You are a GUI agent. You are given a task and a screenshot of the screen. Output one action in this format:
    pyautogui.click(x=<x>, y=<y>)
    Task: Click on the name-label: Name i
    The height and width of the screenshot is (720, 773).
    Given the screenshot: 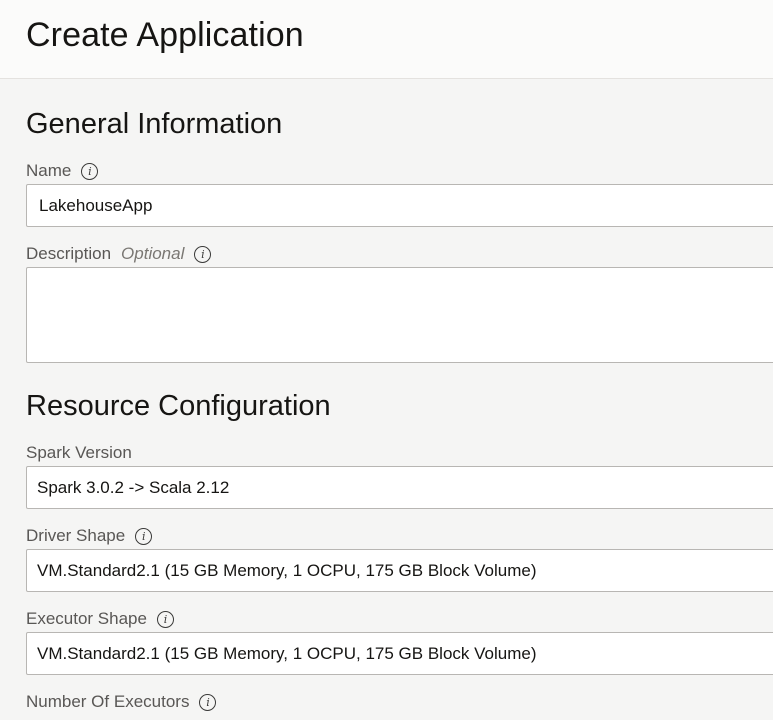 What is the action you would take?
    pyautogui.click(x=62, y=171)
    